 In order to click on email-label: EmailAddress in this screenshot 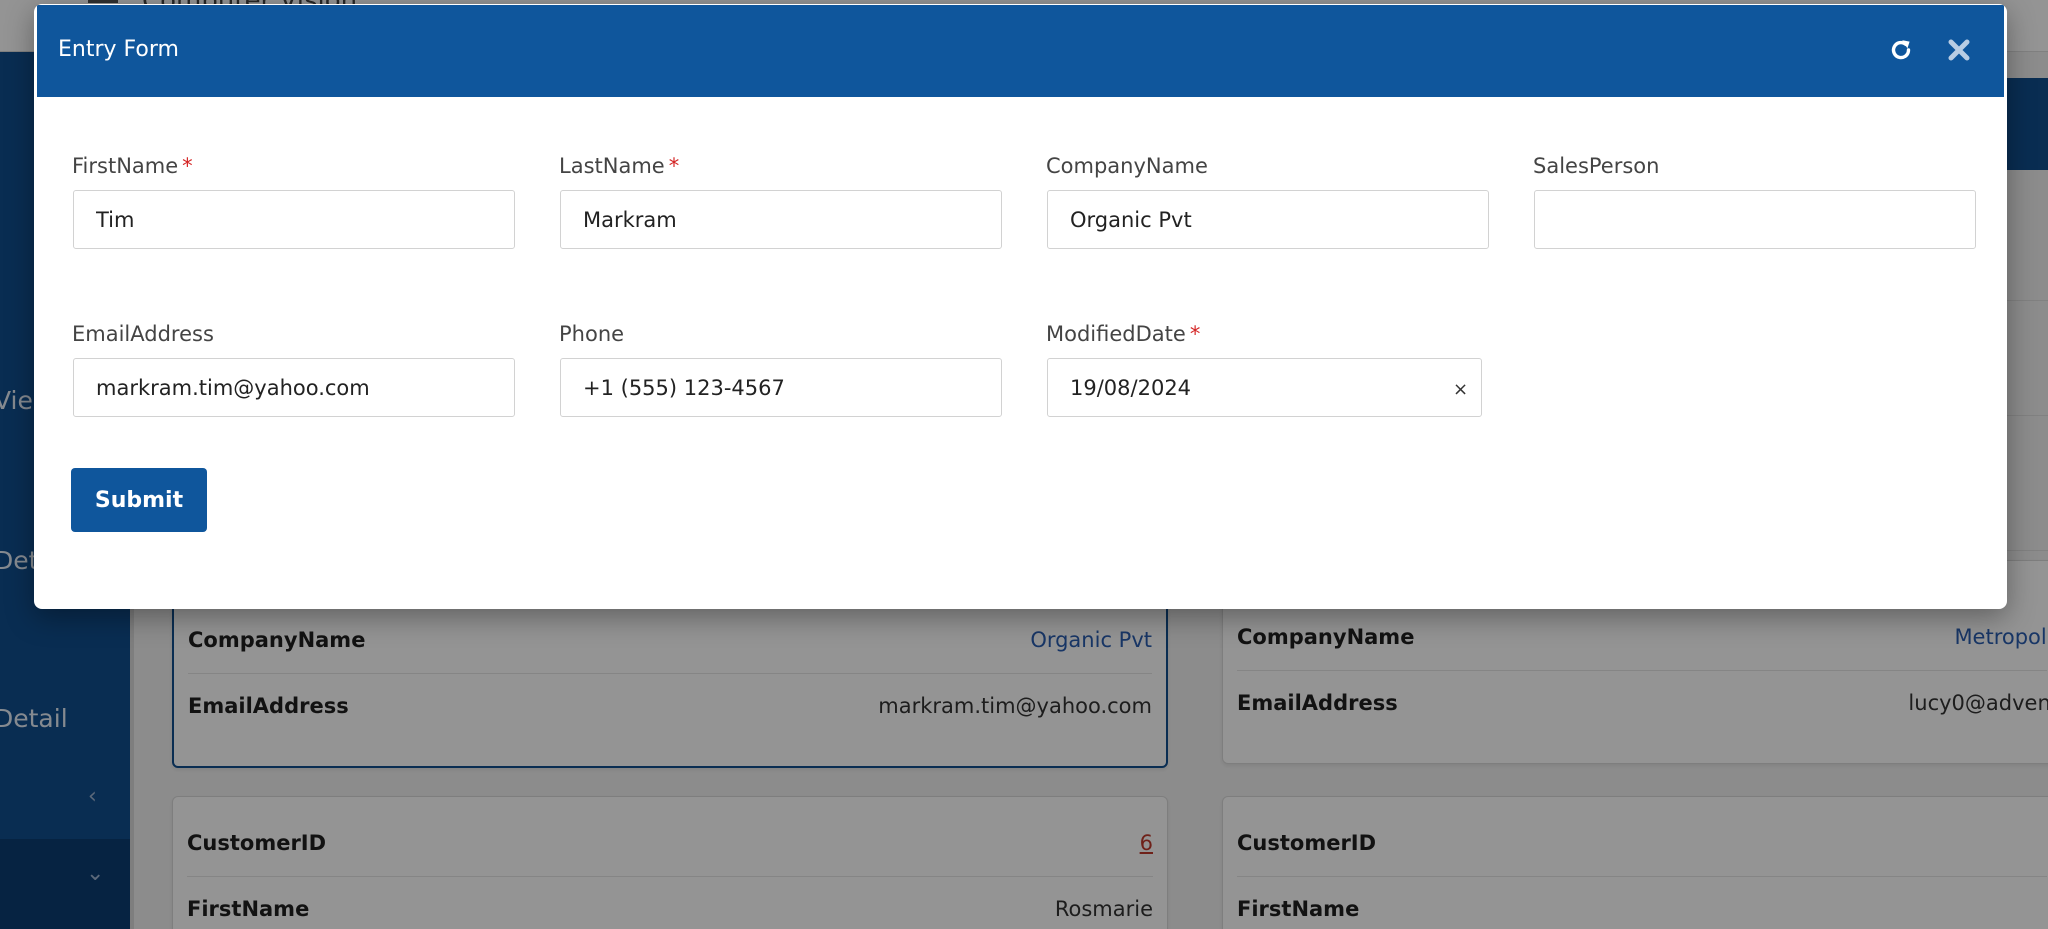, I will do `click(143, 334)`.